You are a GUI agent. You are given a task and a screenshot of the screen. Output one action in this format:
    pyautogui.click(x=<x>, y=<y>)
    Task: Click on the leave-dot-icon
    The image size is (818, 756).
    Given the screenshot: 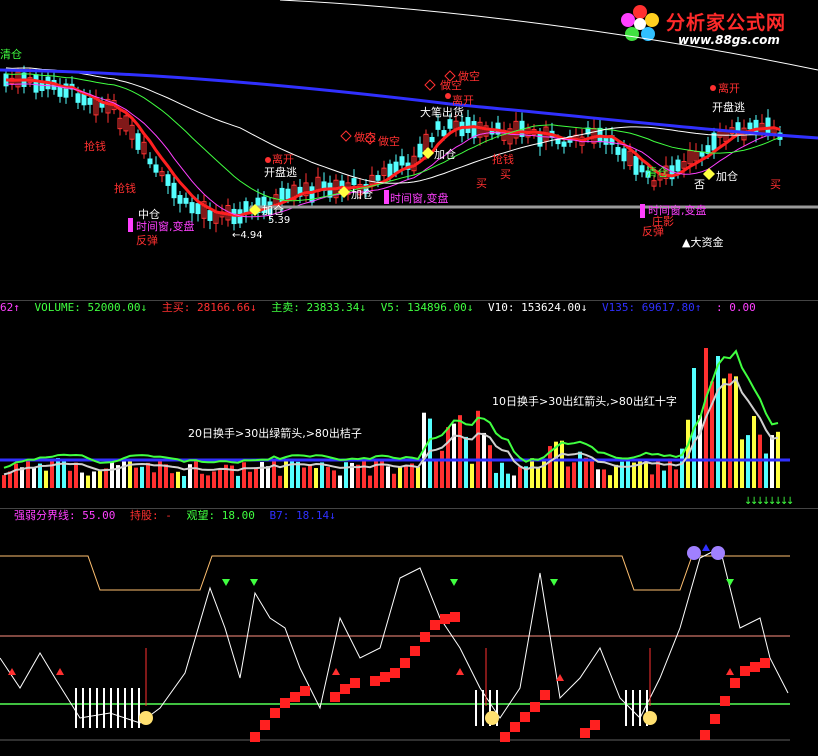 What is the action you would take?
    pyautogui.click(x=713, y=88)
    